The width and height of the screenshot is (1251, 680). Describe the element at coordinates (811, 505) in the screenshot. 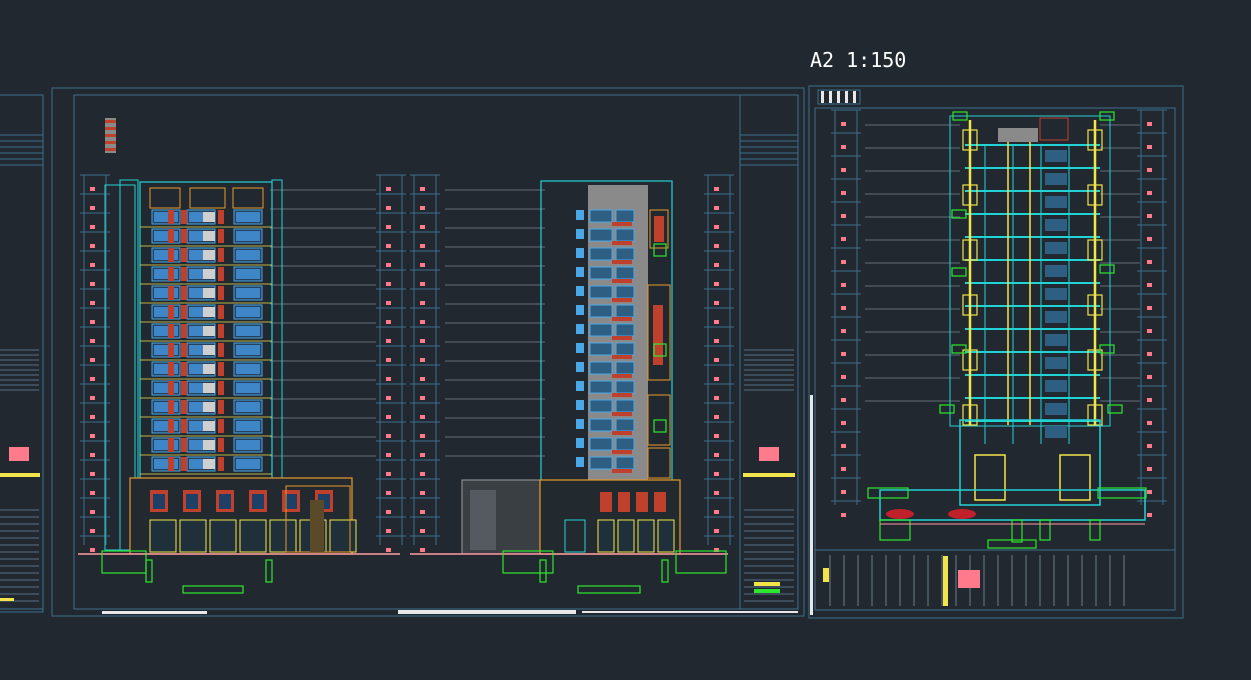

I see `section-sheet-edge-mark` at that location.